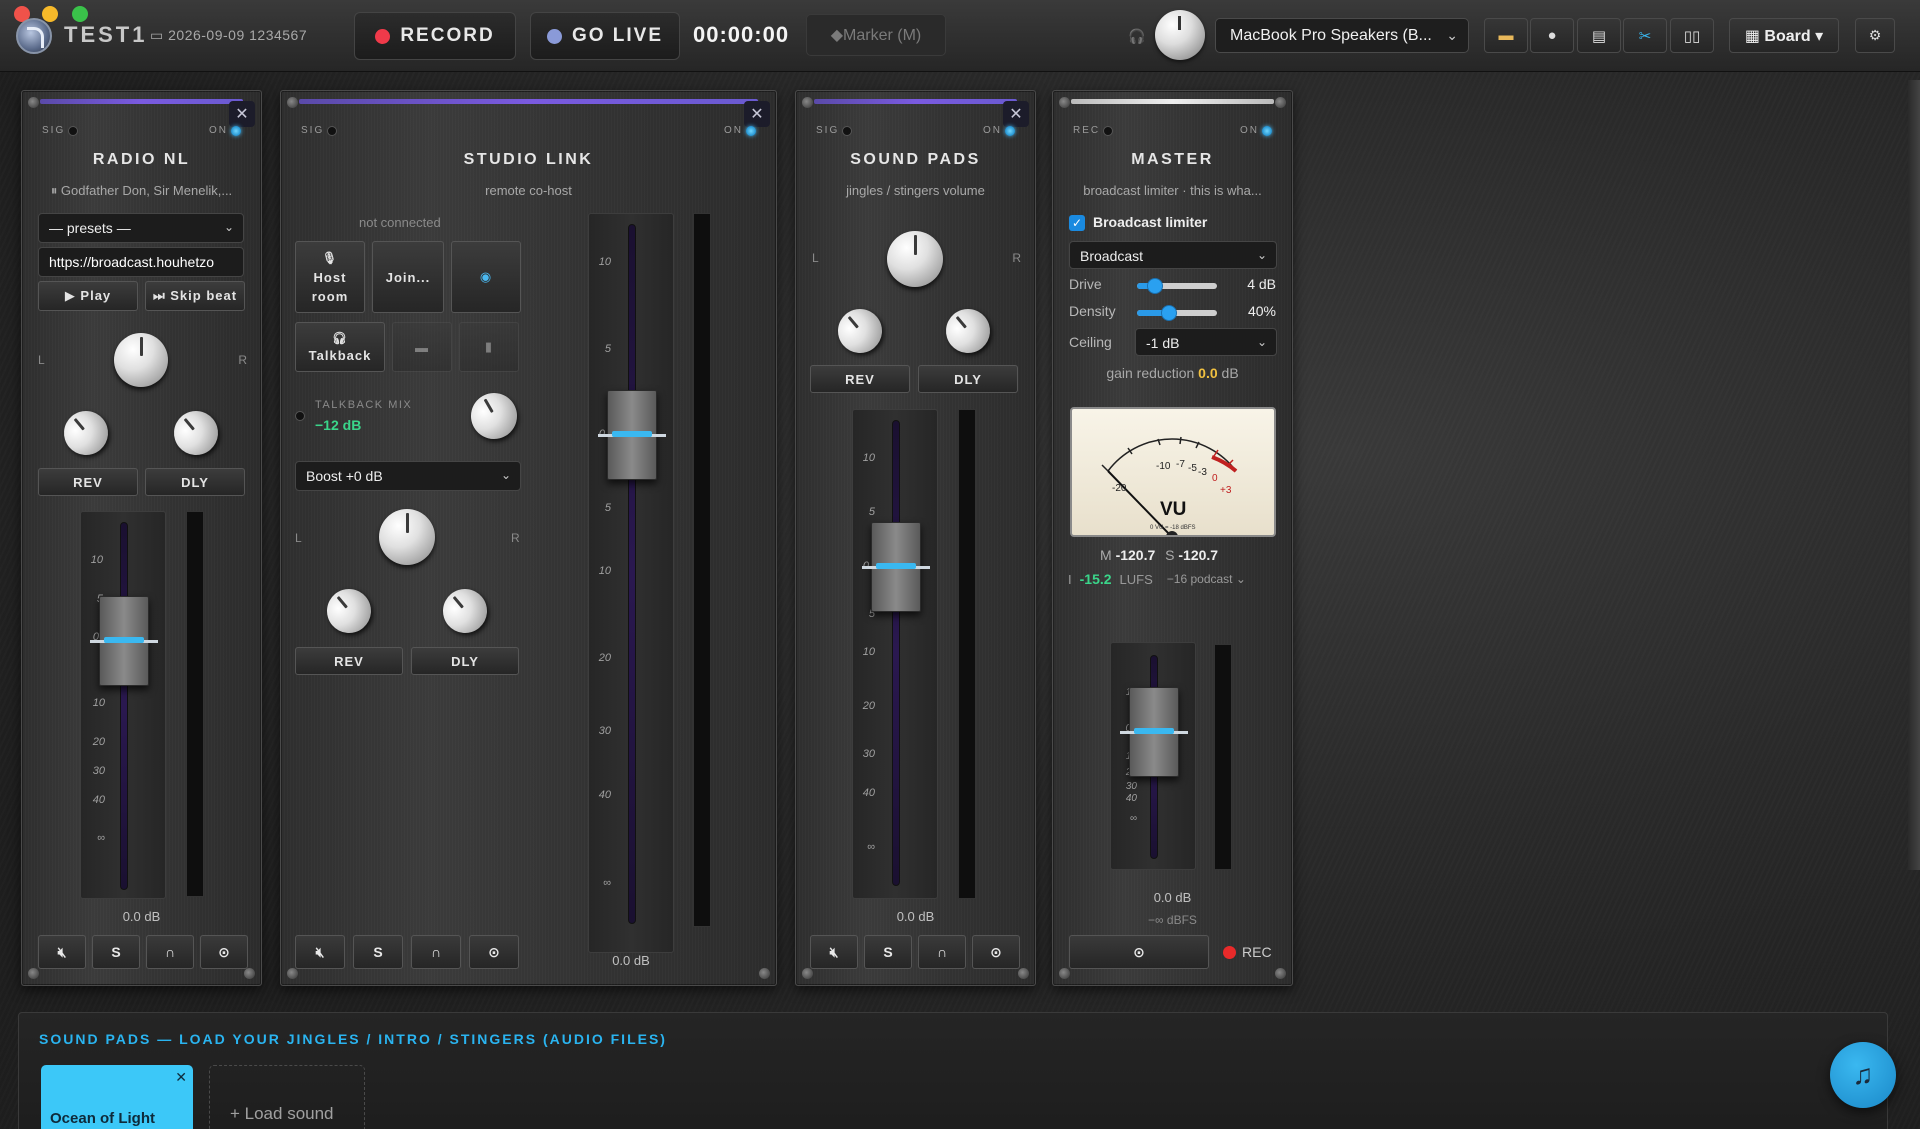  I want to click on remove-pad-icon: ✕, so click(181, 1077).